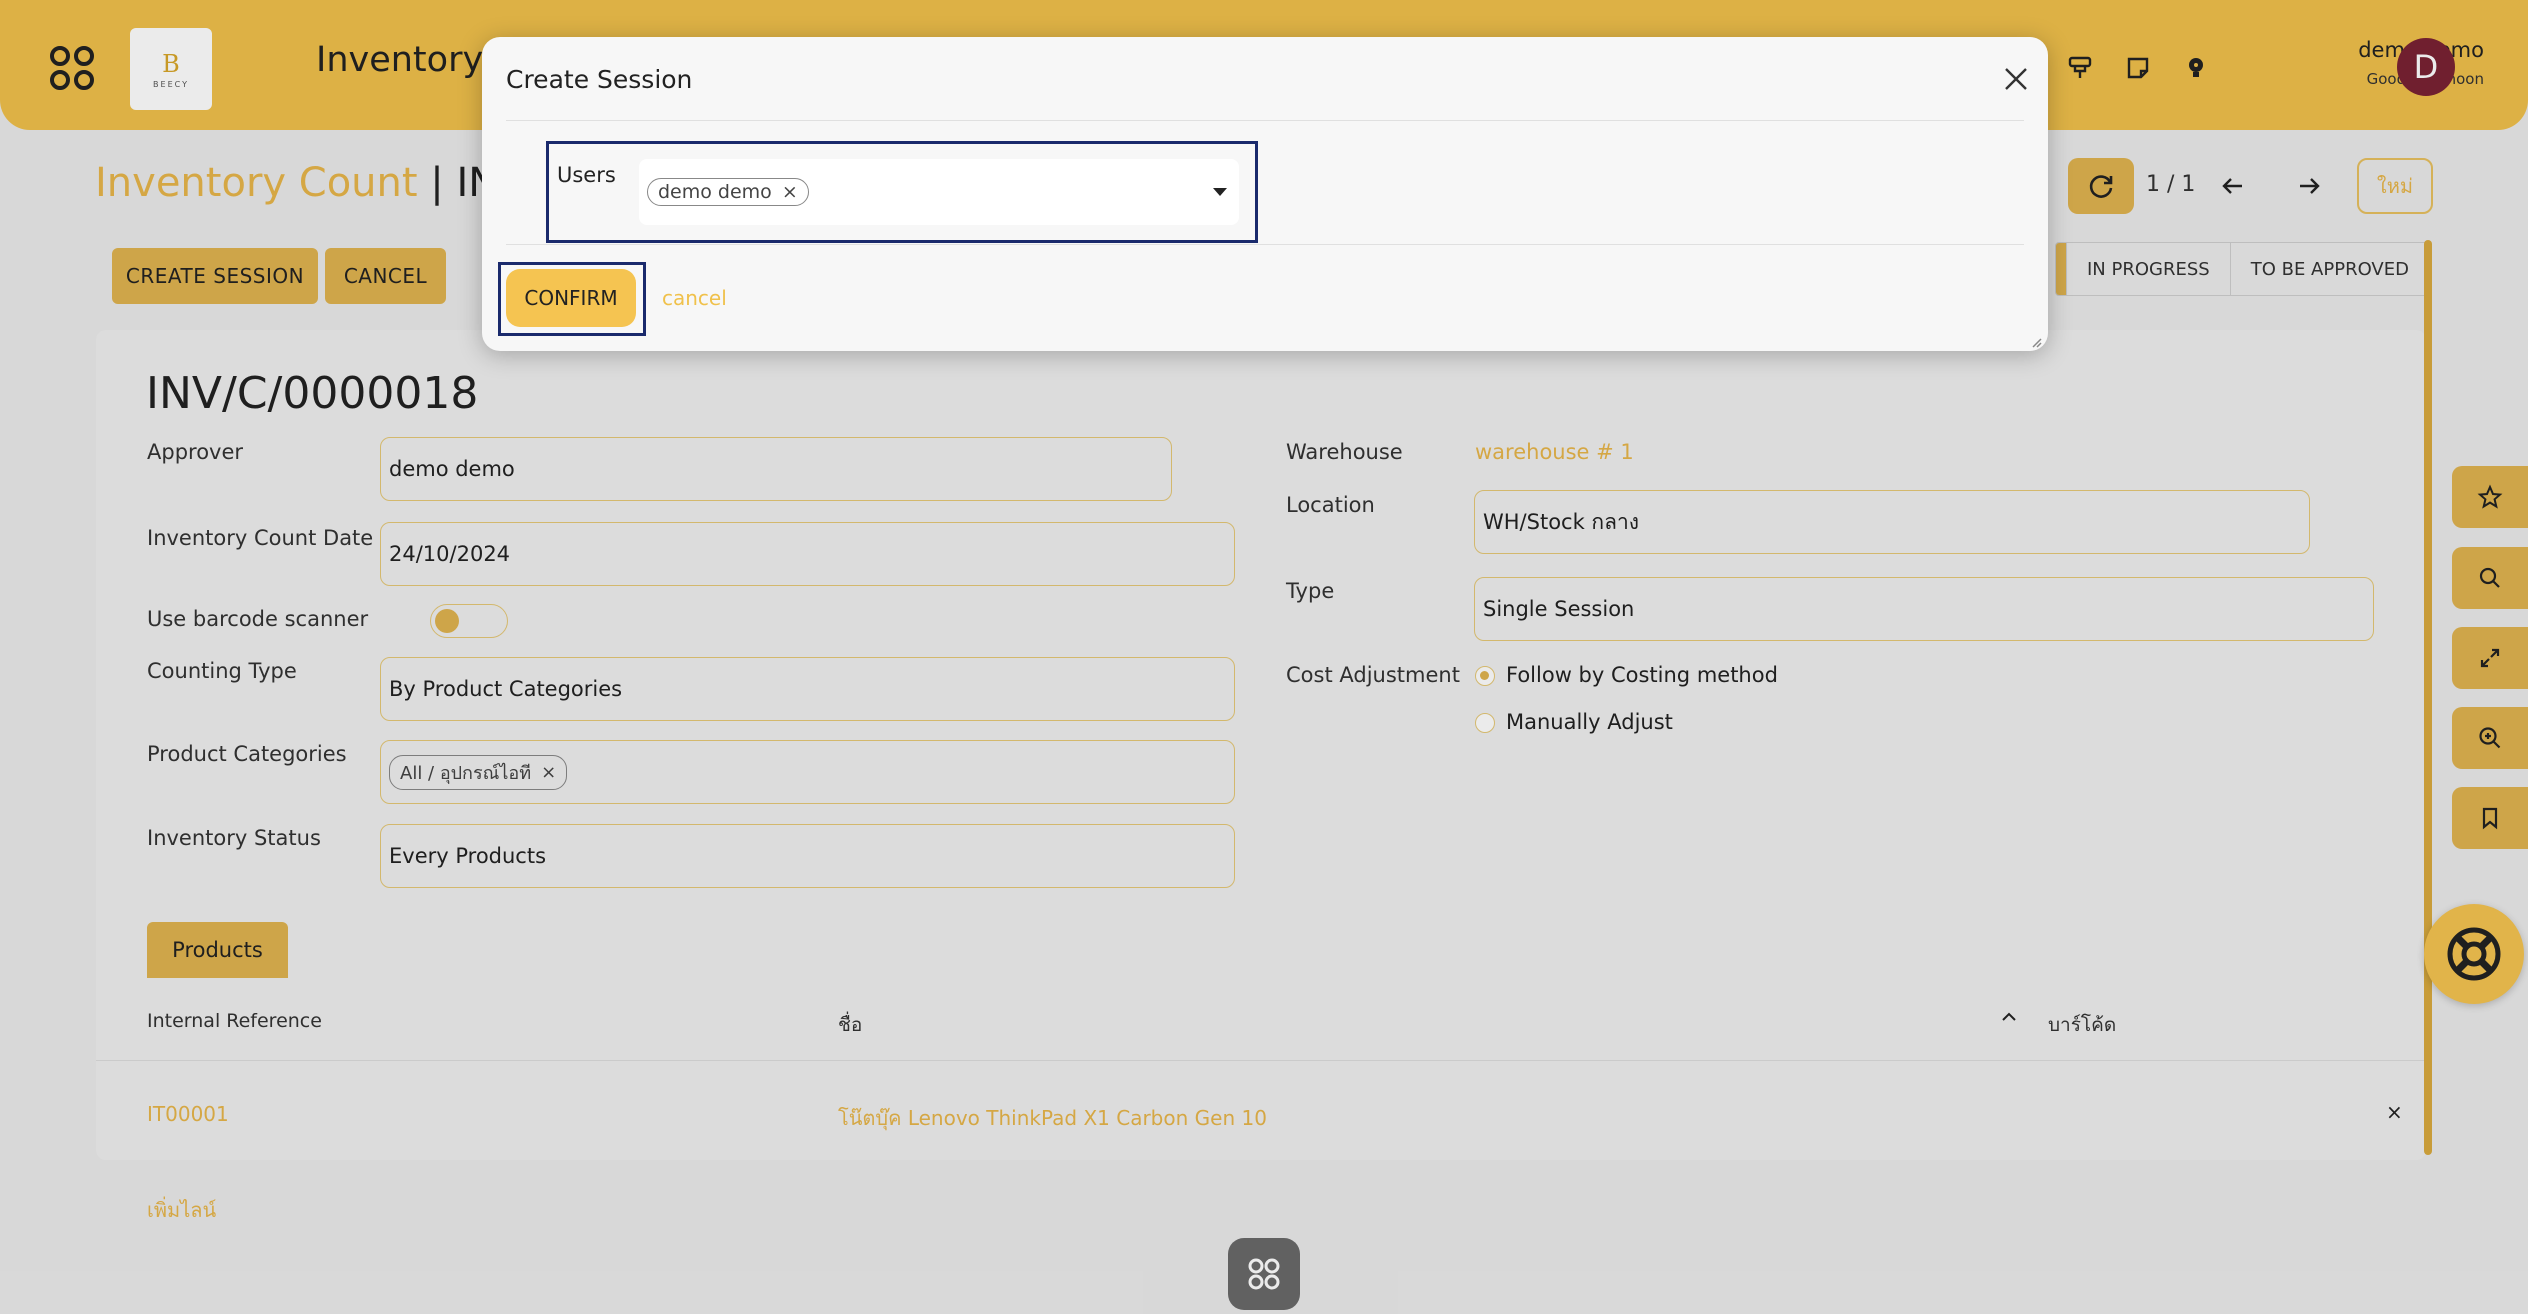 This screenshot has width=2528, height=1314. What do you see at coordinates (790, 192) in the screenshot?
I see `remove-user-icon: ×` at bounding box center [790, 192].